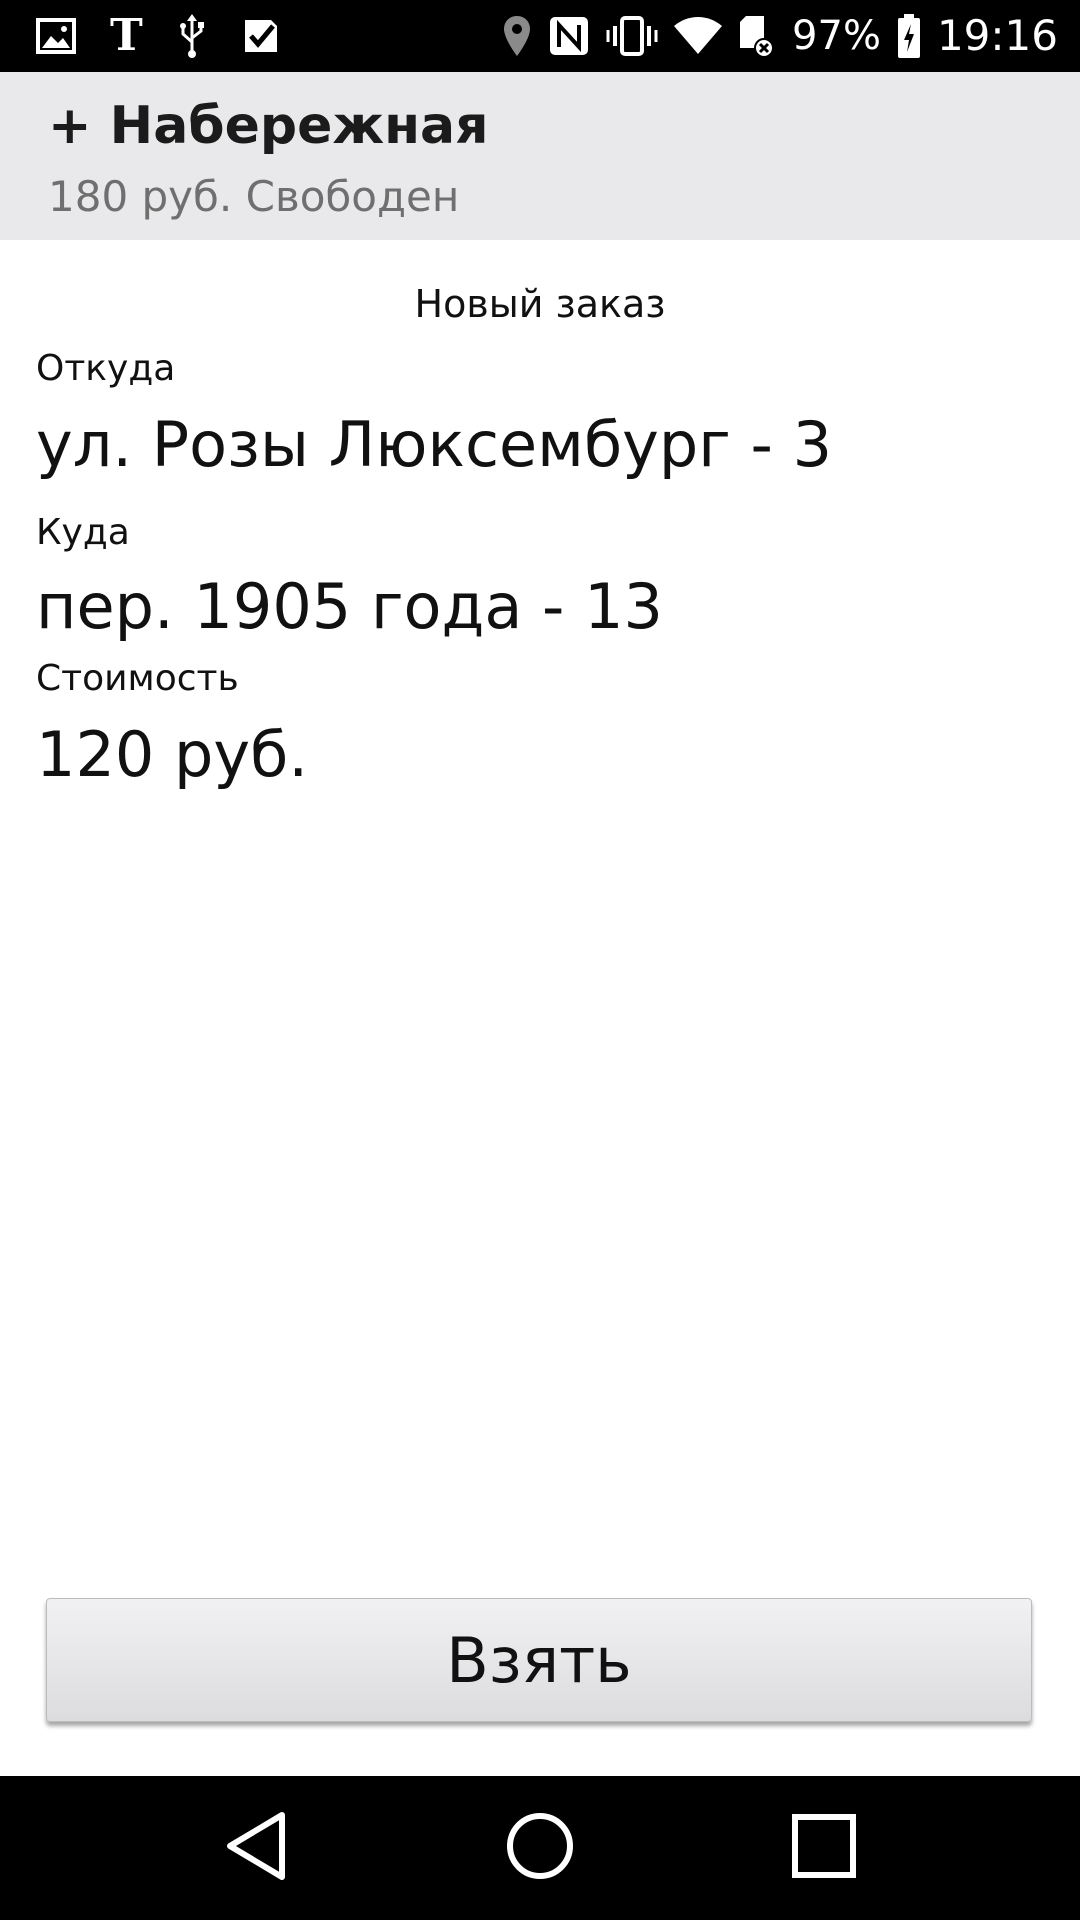 The image size is (1080, 1920). What do you see at coordinates (172, 754) in the screenshot?
I see `cost-value: 120 руб.` at bounding box center [172, 754].